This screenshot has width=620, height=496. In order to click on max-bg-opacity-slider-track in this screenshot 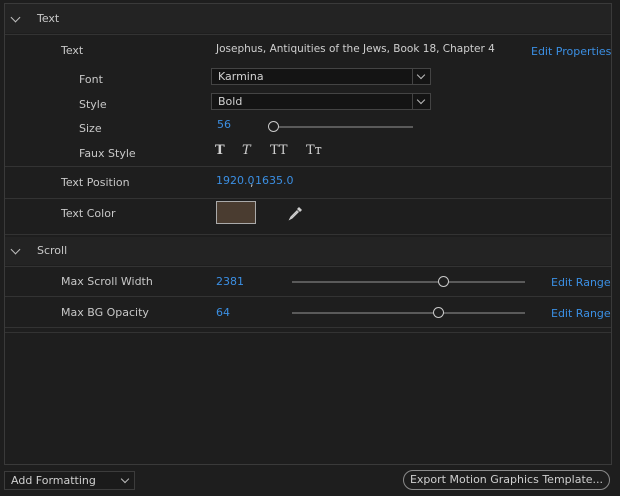, I will do `click(408, 313)`.